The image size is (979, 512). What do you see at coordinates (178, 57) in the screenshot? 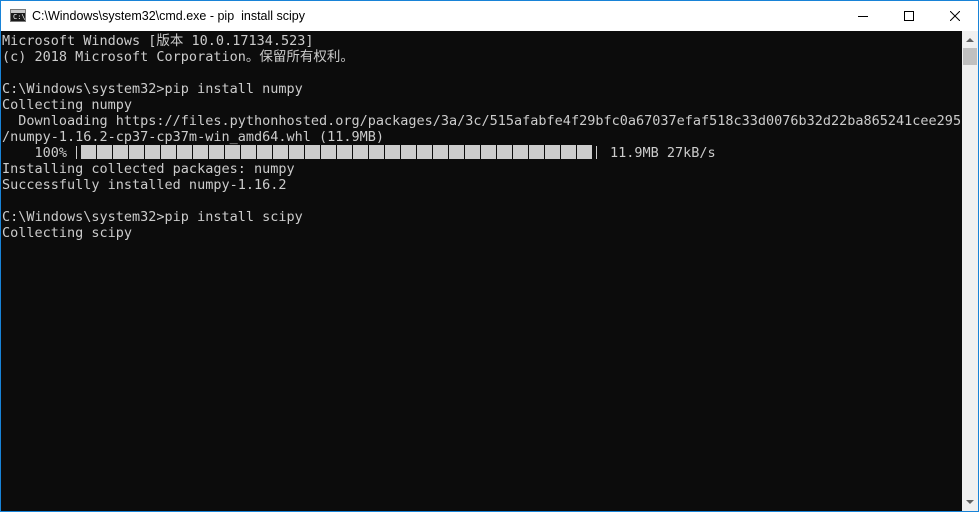
I see `console-line: (c) 2018 Microsoft Corporation。保留所有权利。` at bounding box center [178, 57].